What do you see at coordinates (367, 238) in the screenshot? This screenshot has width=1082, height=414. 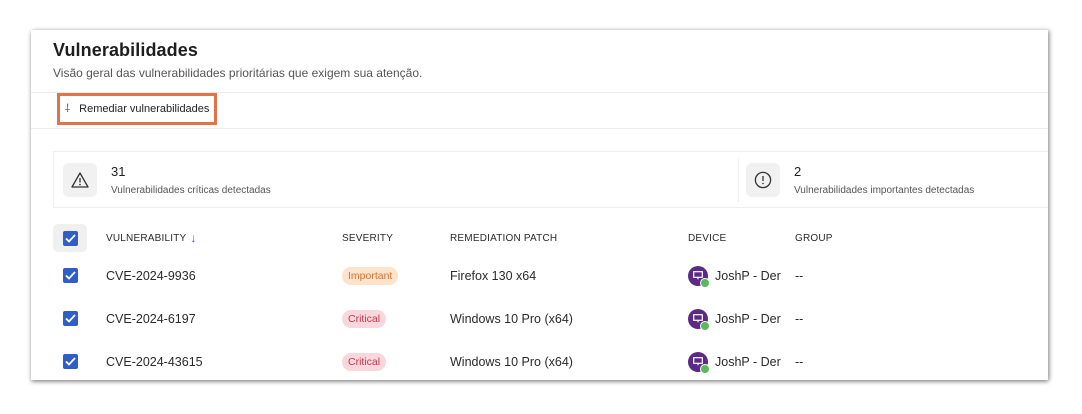 I see `column-header-severity: SEVERITY` at bounding box center [367, 238].